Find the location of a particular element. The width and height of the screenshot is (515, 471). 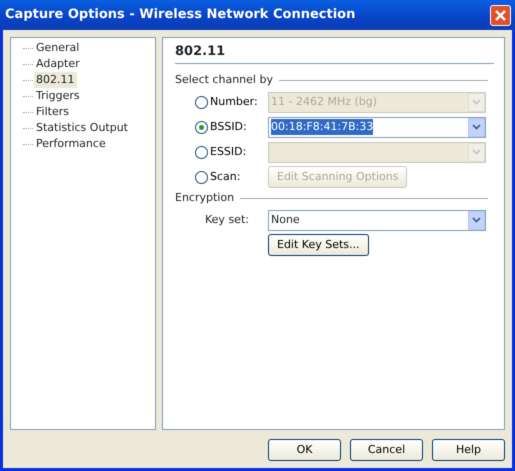

dialog-button: Help is located at coordinates (468, 450).